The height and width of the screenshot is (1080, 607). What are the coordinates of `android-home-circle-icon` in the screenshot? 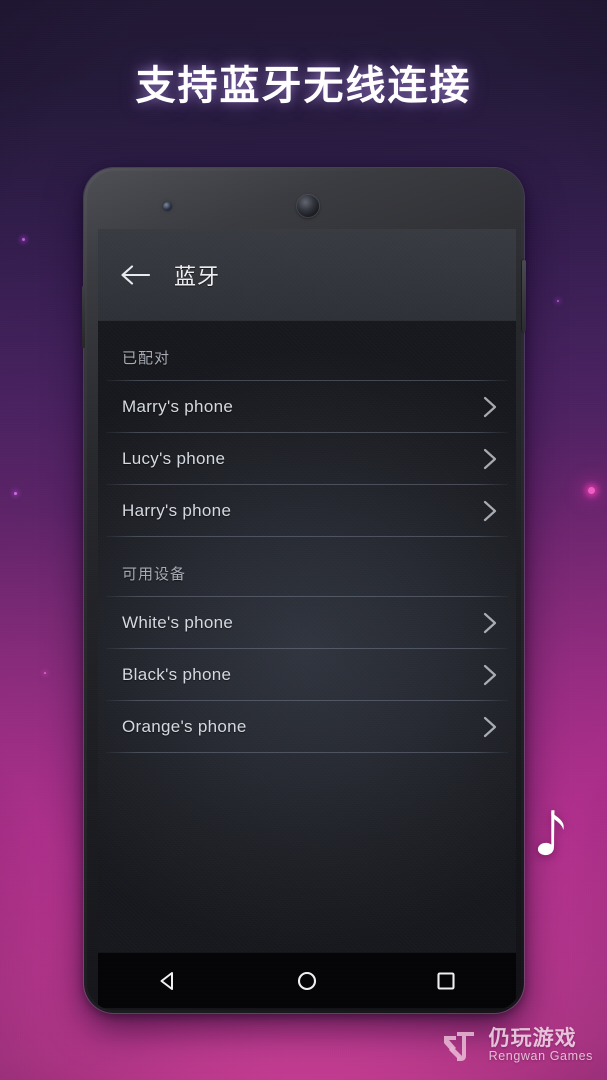 It's located at (307, 981).